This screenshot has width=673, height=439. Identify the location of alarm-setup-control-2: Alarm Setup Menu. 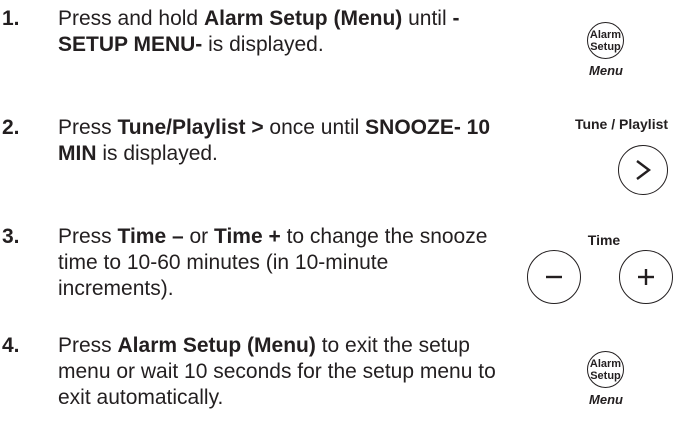
(606, 386).